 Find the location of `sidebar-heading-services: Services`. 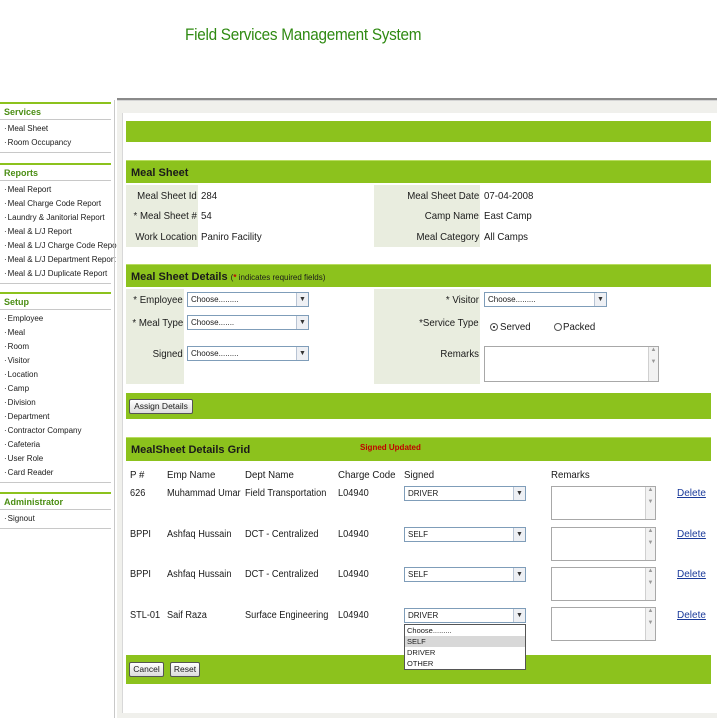

sidebar-heading-services: Services is located at coordinates (55, 111).